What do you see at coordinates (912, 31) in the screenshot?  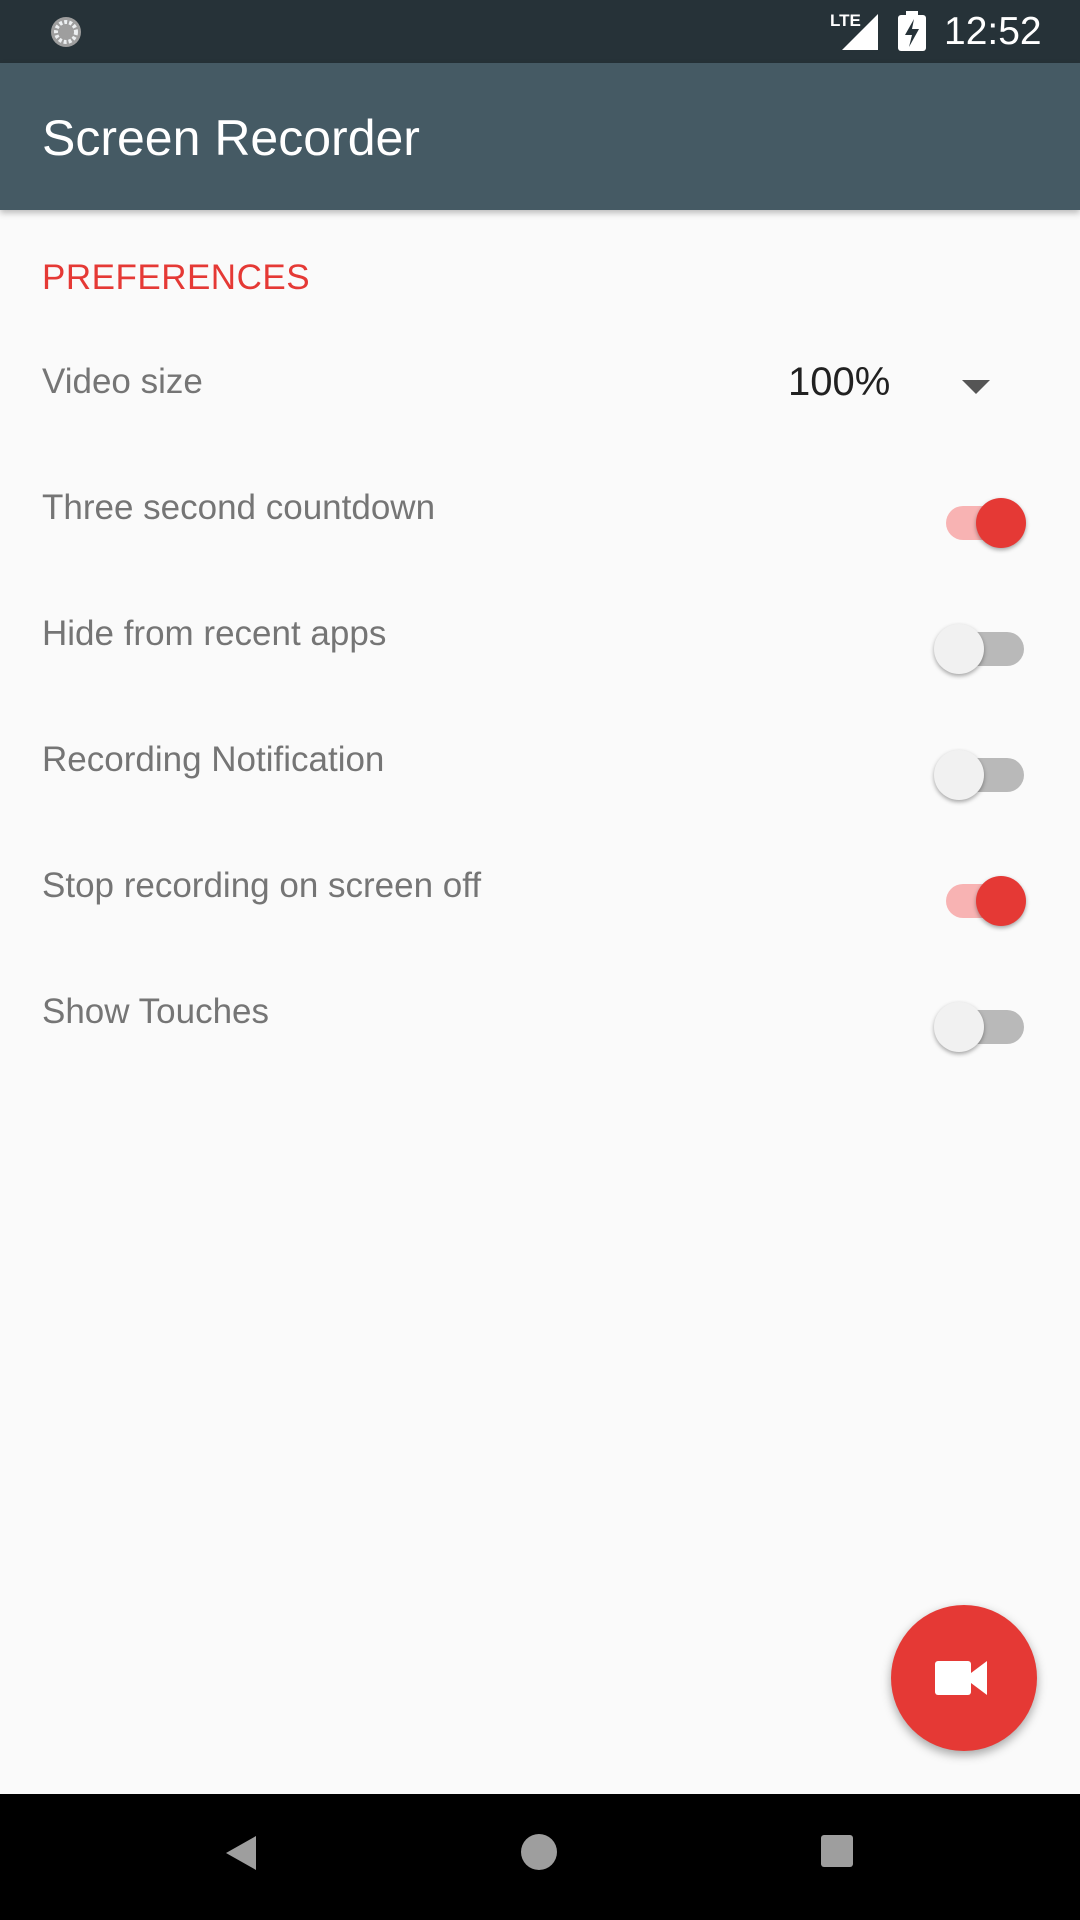 I see `battery-charging-icon` at bounding box center [912, 31].